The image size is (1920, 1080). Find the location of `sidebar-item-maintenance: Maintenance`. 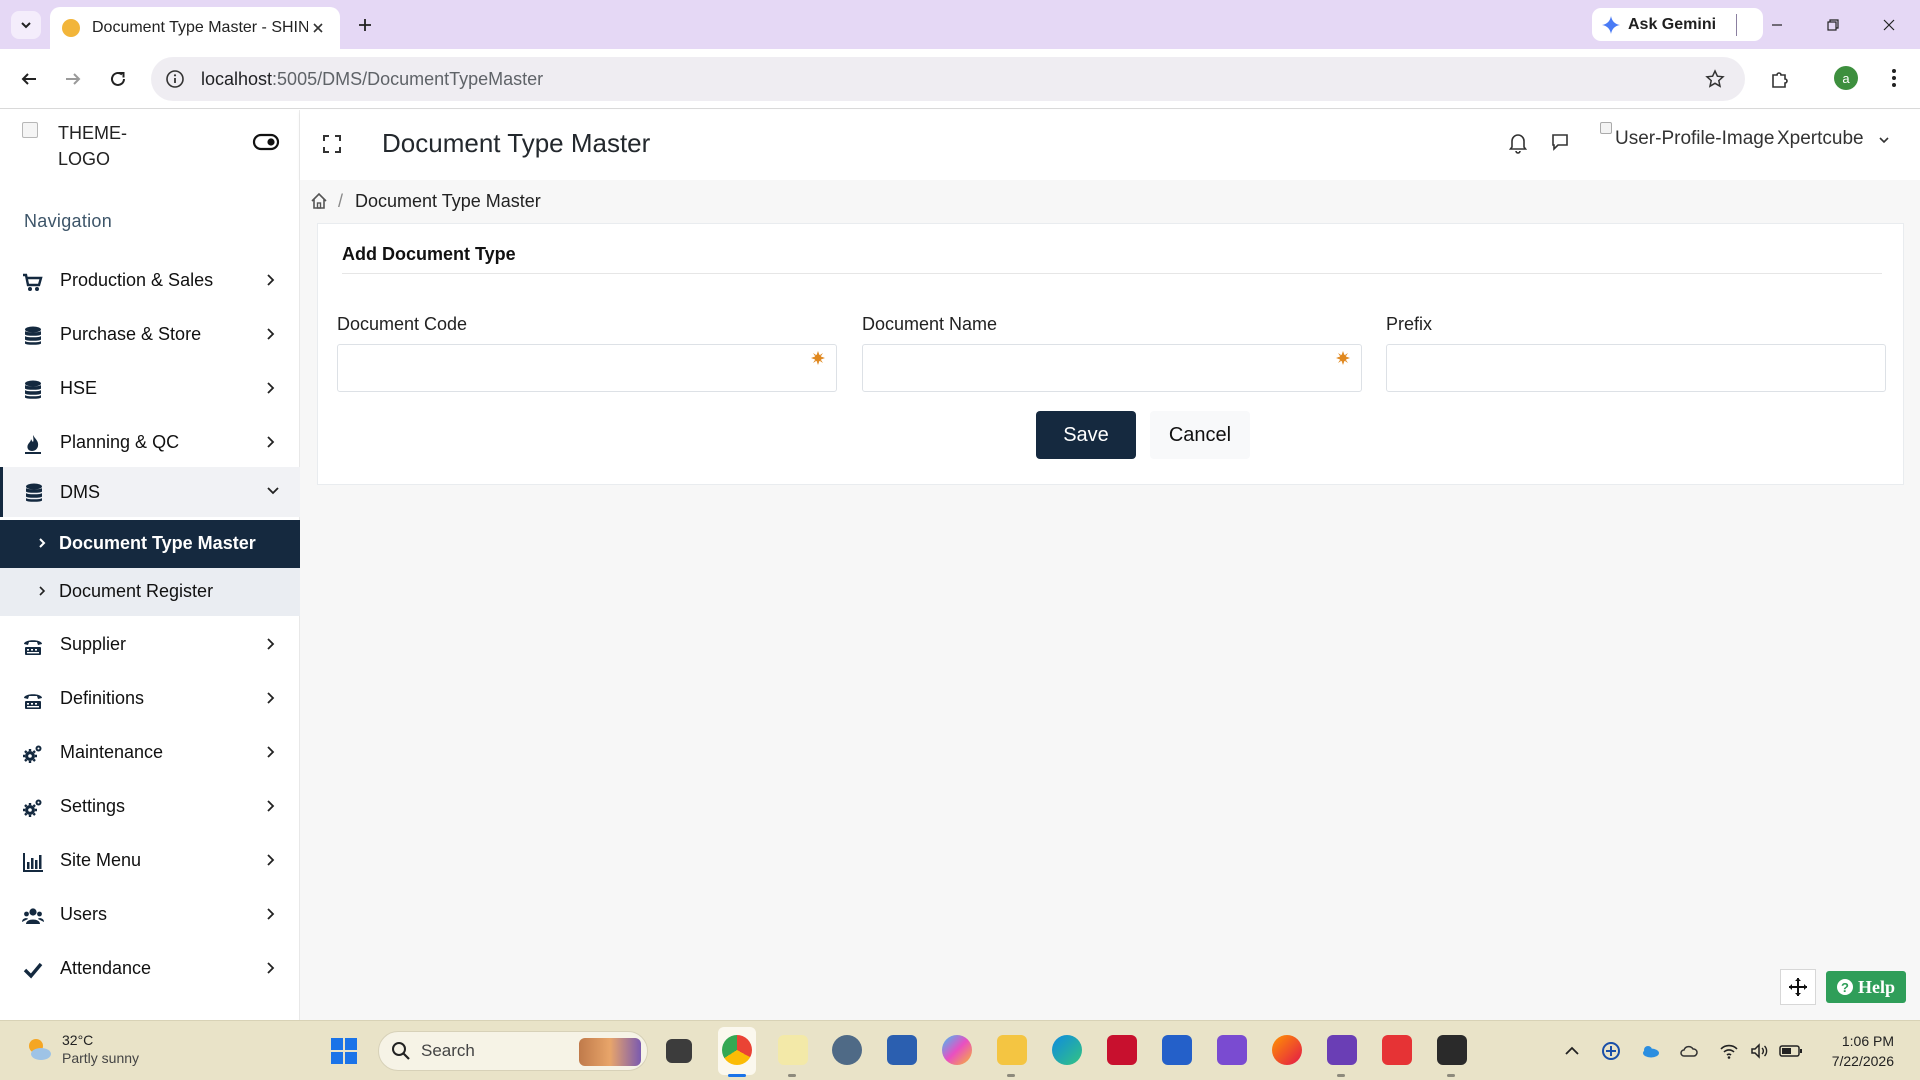

sidebar-item-maintenance: Maintenance is located at coordinates (150, 752).